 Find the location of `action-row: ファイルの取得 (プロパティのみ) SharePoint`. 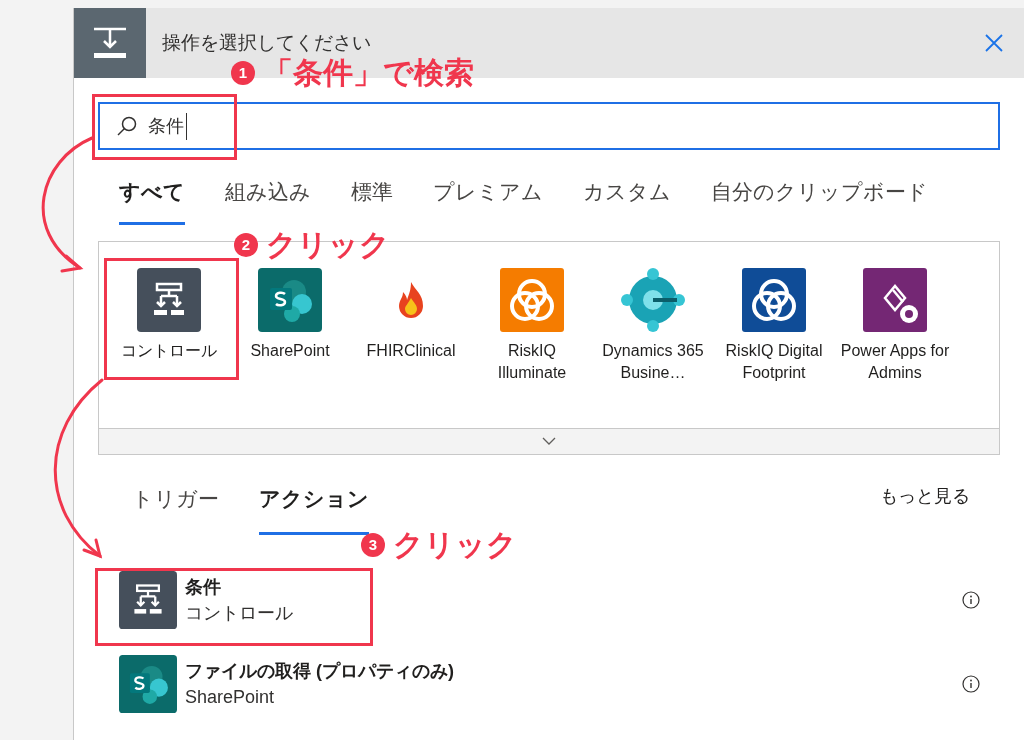

action-row: ファイルの取得 (プロパティのみ) SharePoint is located at coordinates (549, 684).